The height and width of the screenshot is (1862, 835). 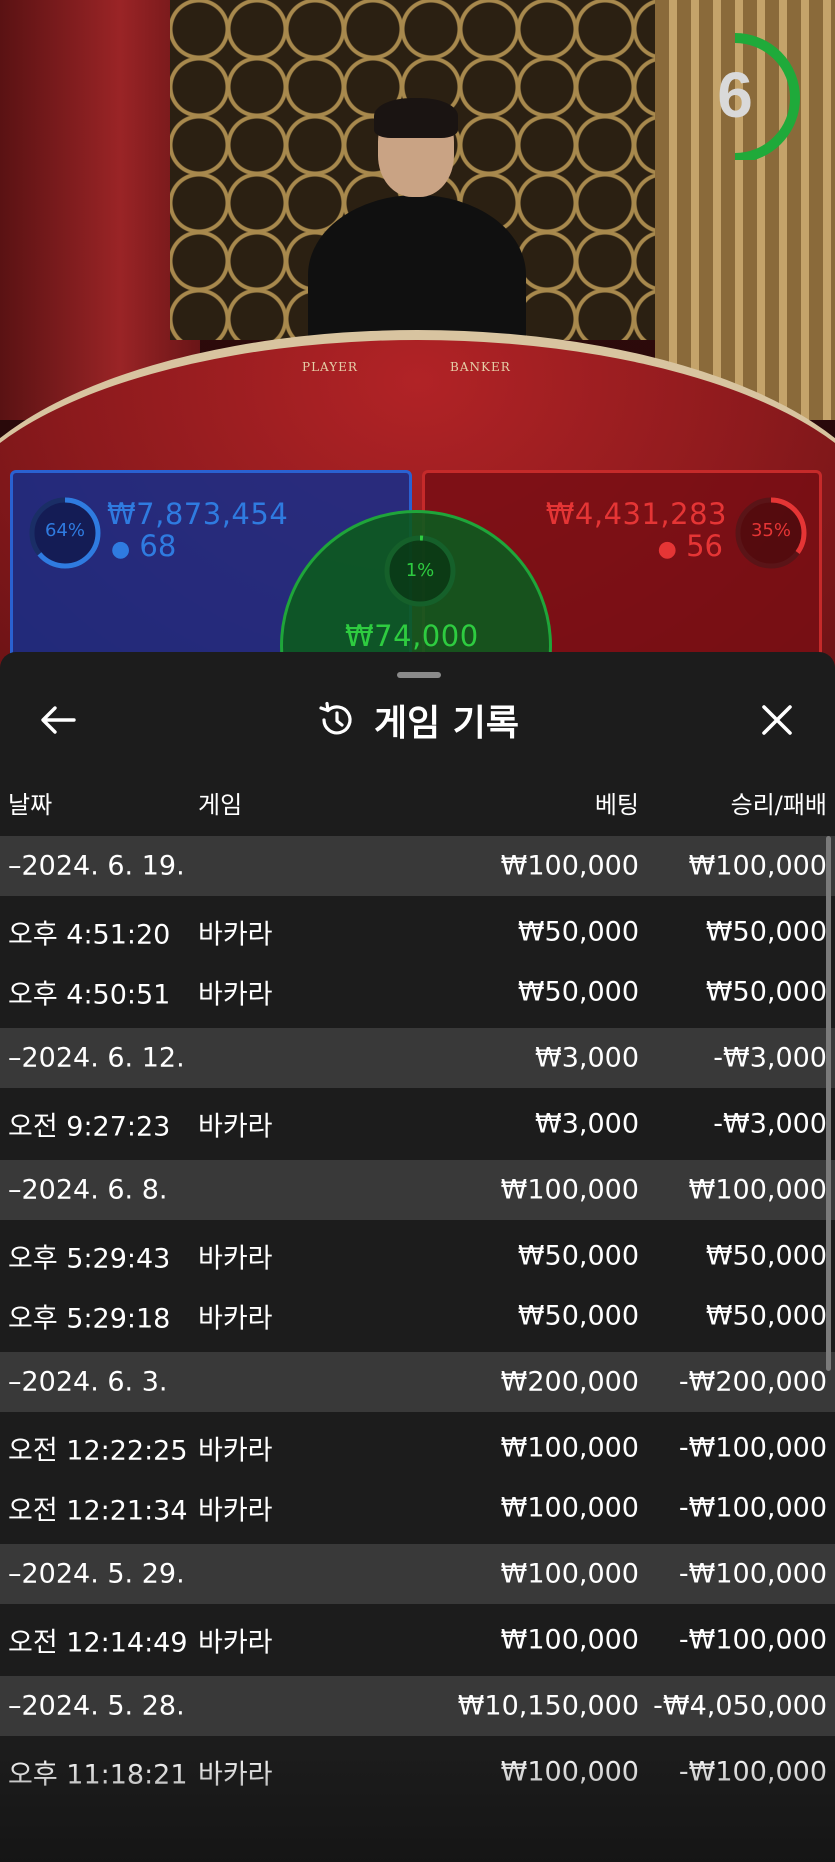 What do you see at coordinates (96, 1058) in the screenshot?
I see `group-date: –2024. 6. 12.` at bounding box center [96, 1058].